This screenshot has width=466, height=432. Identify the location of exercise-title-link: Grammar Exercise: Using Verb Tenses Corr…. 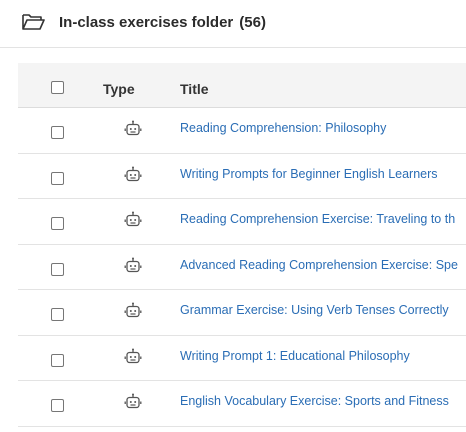
(314, 310).